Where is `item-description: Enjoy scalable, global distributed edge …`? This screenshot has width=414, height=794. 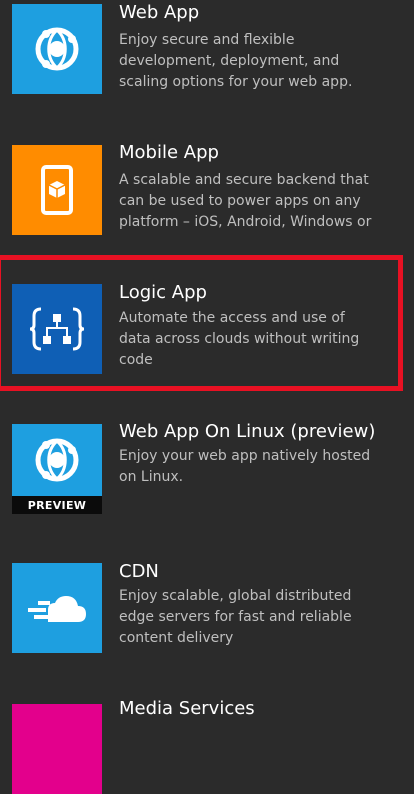 item-description: Enjoy scalable, global distributed edge … is located at coordinates (235, 617).